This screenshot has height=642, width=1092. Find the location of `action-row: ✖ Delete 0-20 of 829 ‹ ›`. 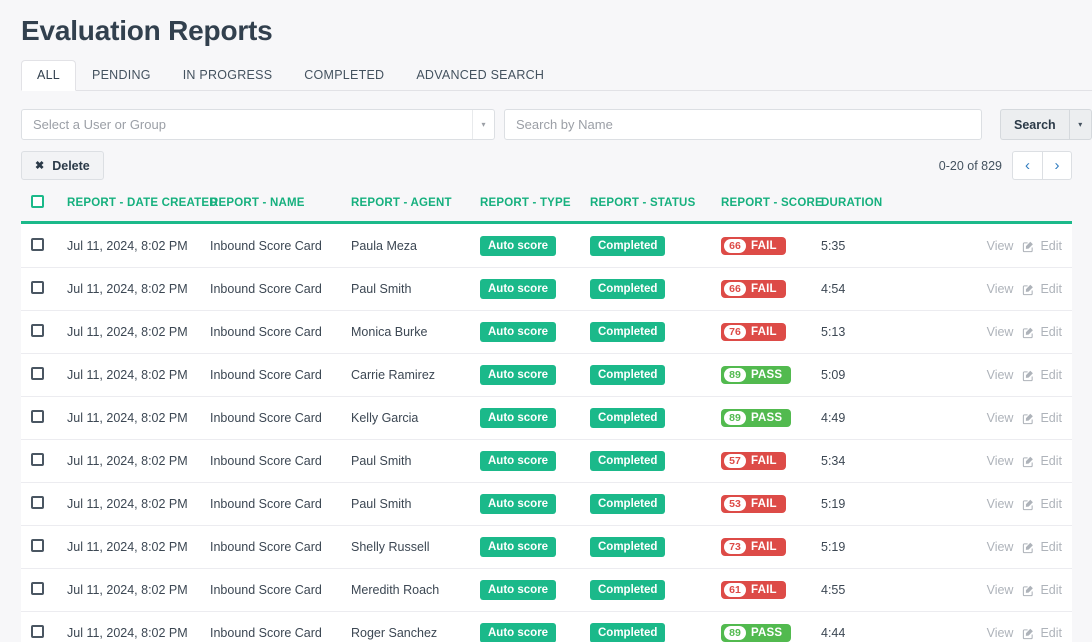

action-row: ✖ Delete 0-20 of 829 ‹ › is located at coordinates (546, 160).